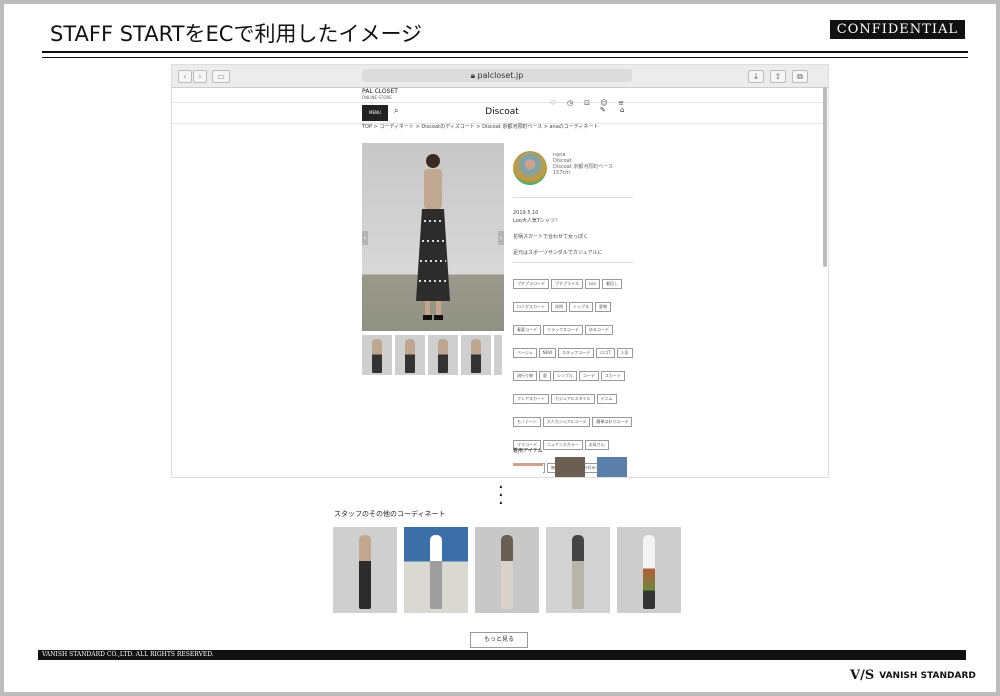 Image resolution: width=1000 pixels, height=696 pixels. Describe the element at coordinates (562, 173) in the screenshot. I see `staff-height: 157cm` at that location.